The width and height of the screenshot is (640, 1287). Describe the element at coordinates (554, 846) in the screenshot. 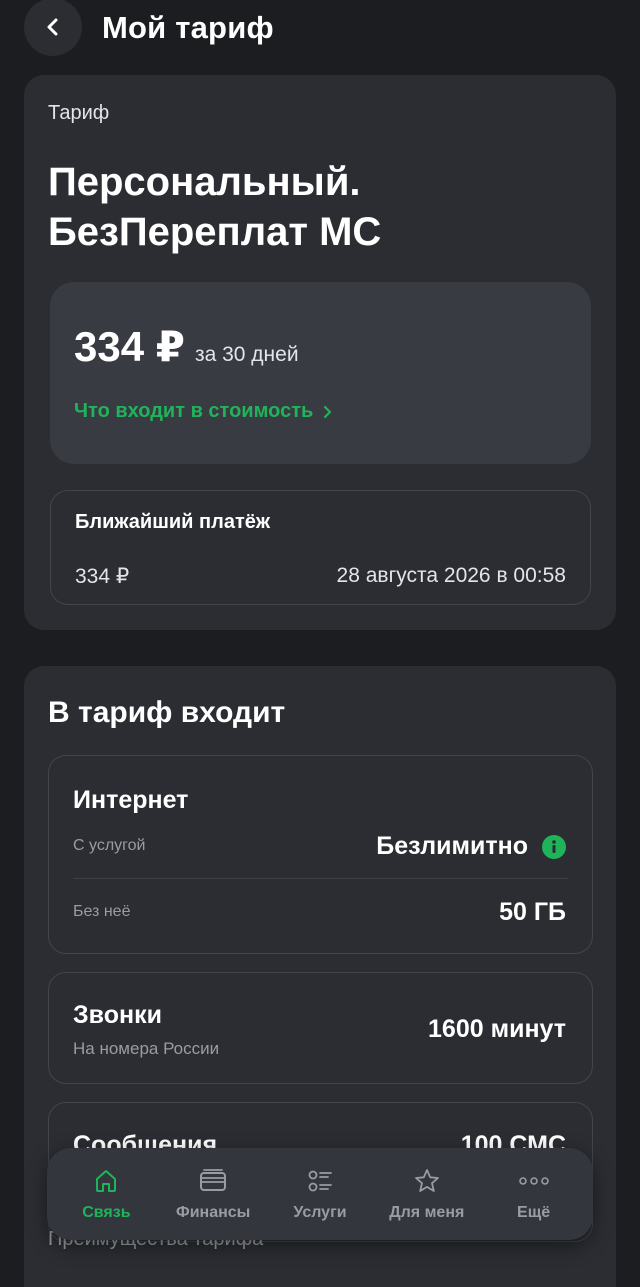

I see `info-icon` at that location.